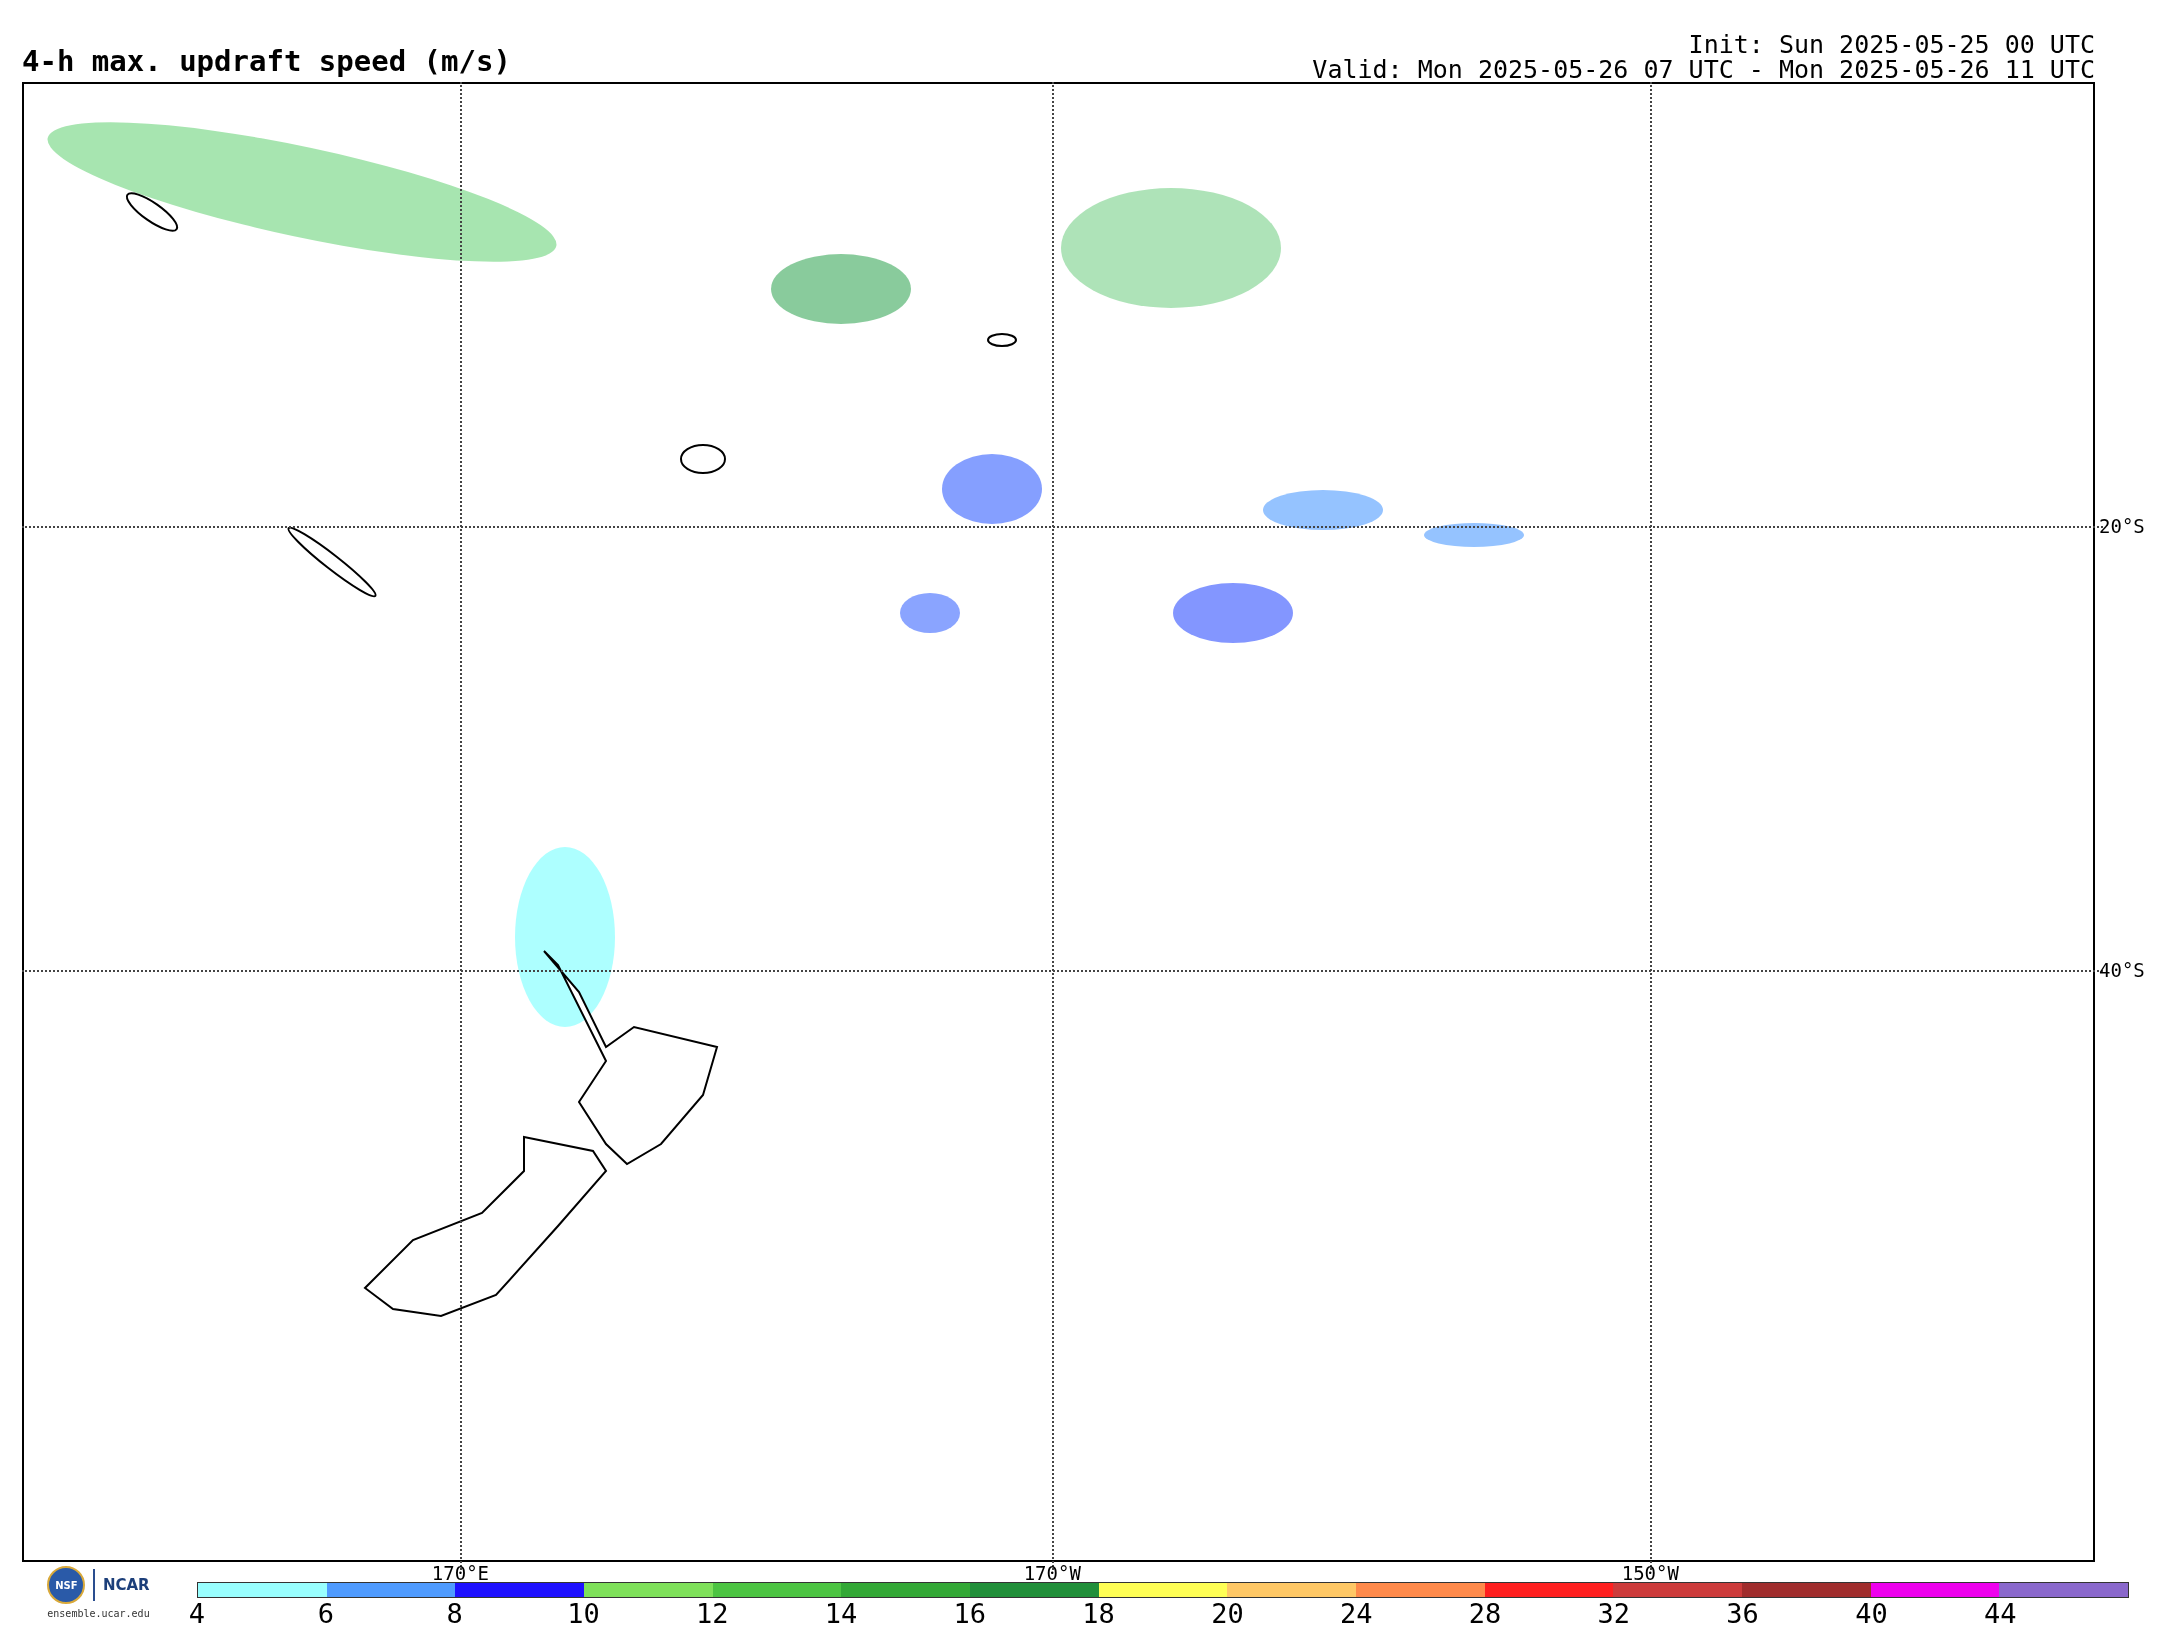 This screenshot has height=1626, width=2160. Describe the element at coordinates (325, 1613) in the screenshot. I see `scale-value: 6` at that location.